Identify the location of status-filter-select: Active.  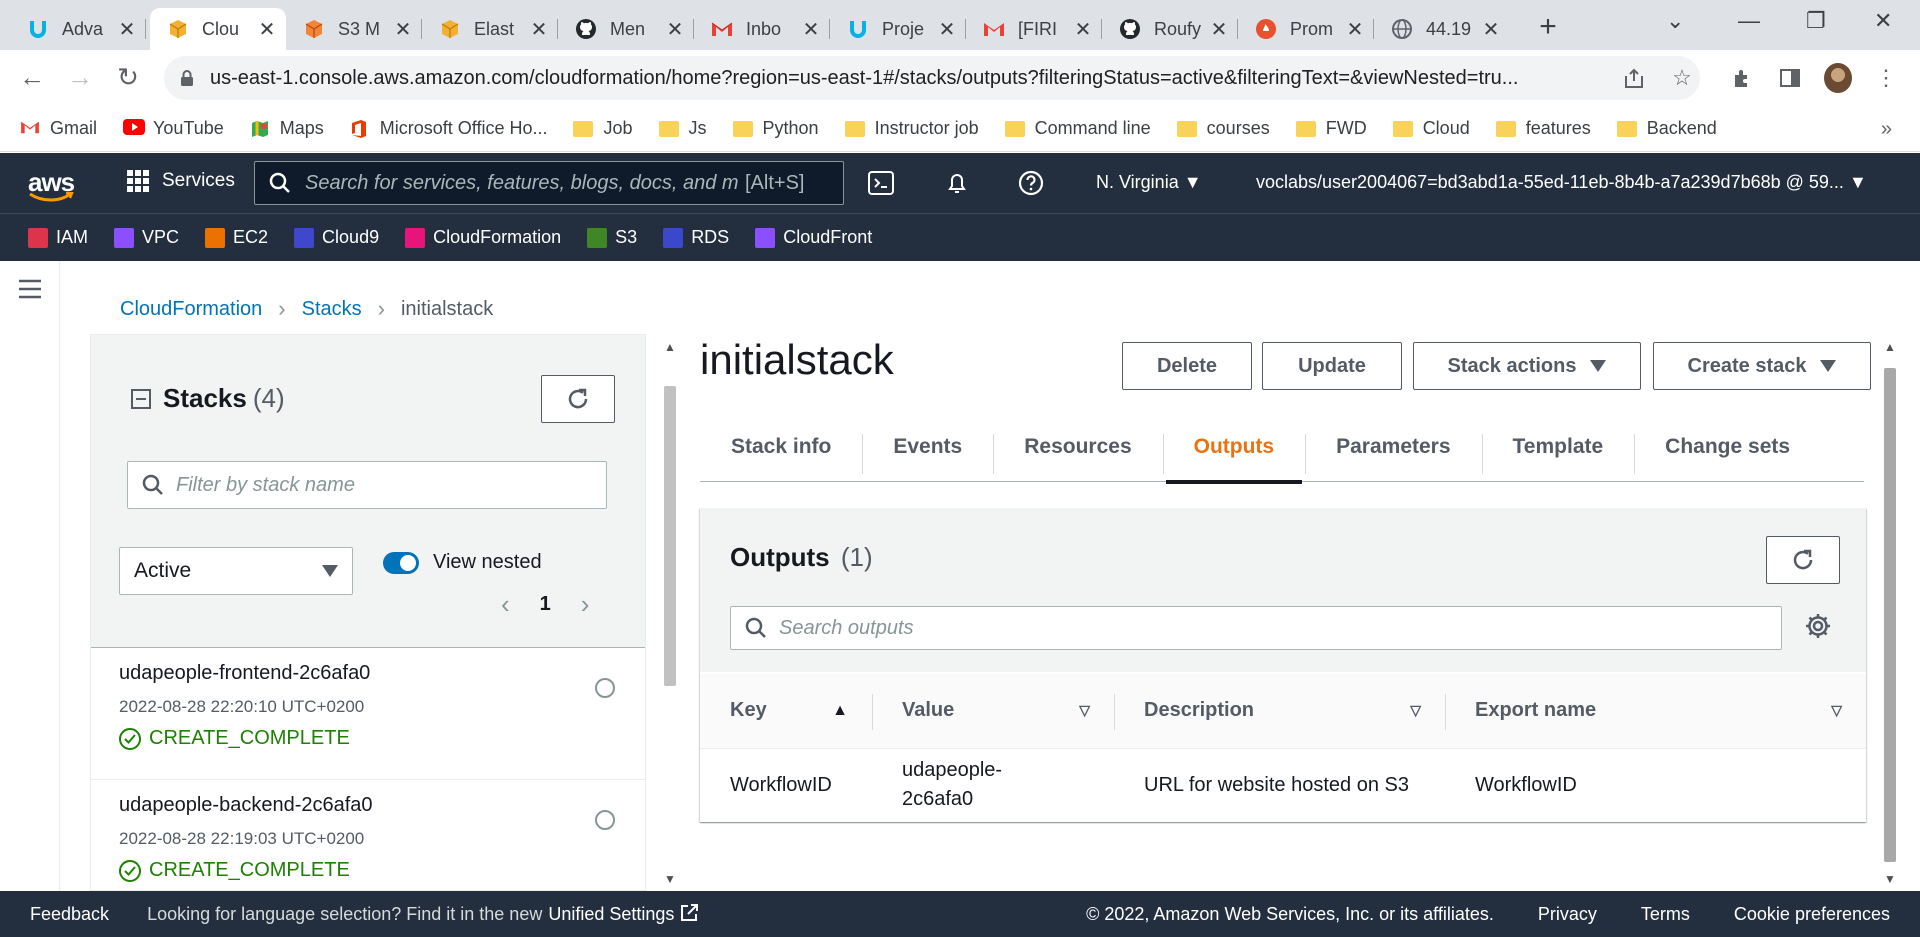
(236, 571).